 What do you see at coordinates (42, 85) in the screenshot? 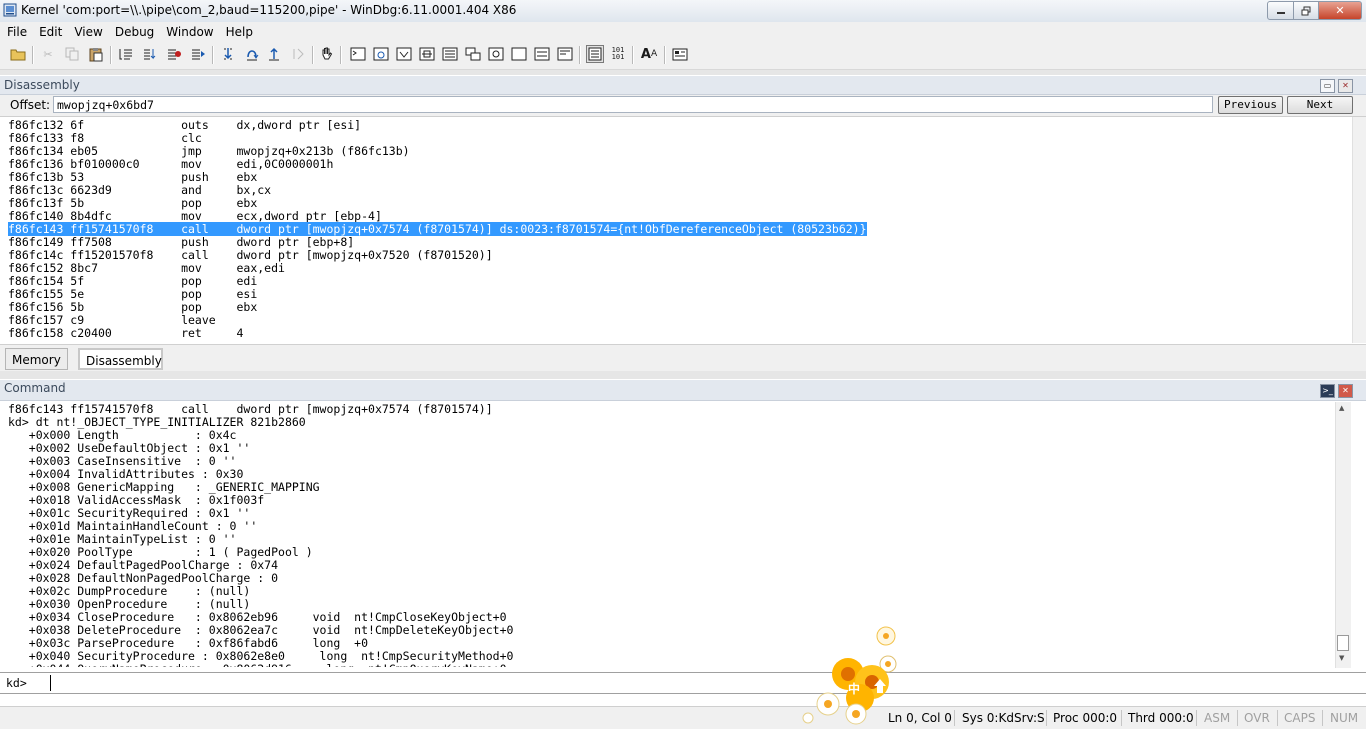
I see `disassembly-pane-title: Disassembly` at bounding box center [42, 85].